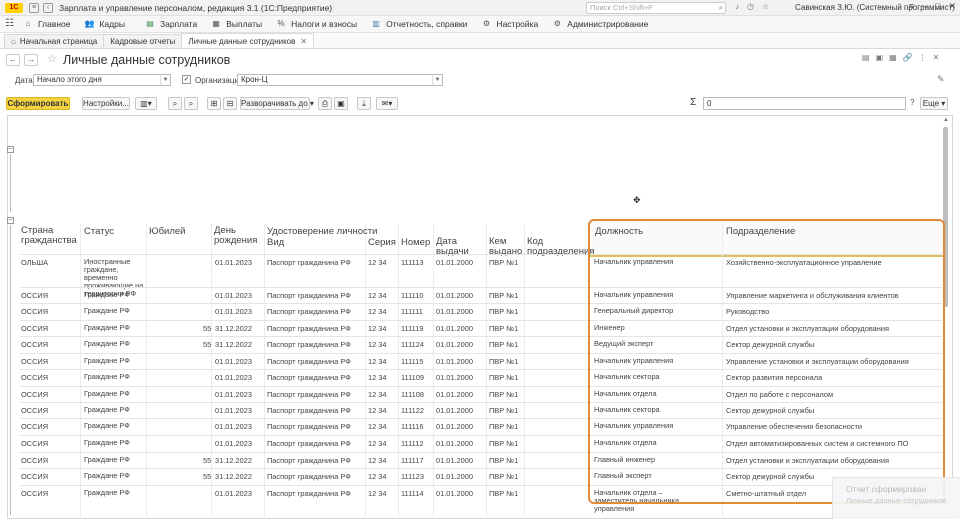  I want to click on sections-grid-icon: ☷, so click(11, 24).